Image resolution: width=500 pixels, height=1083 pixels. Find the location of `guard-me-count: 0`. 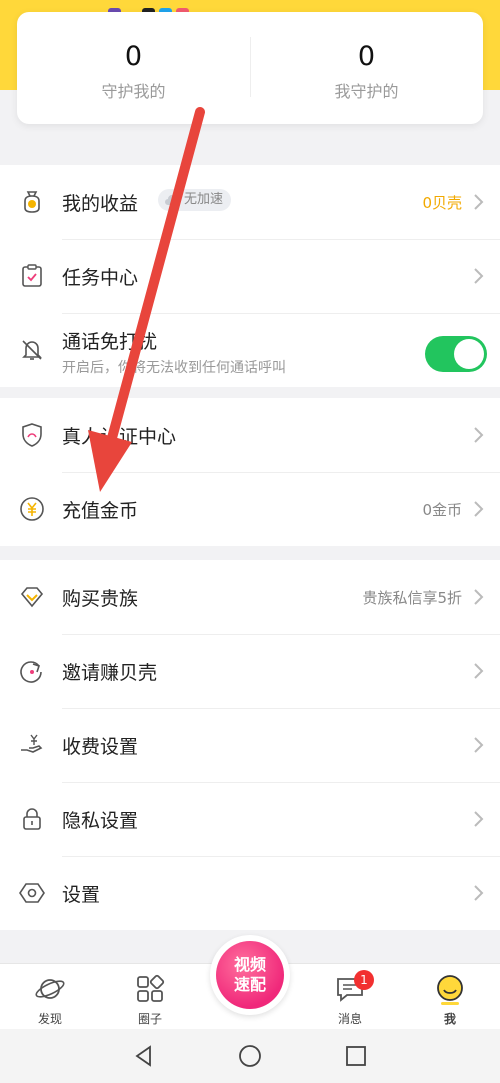

guard-me-count: 0 is located at coordinates (133, 56).